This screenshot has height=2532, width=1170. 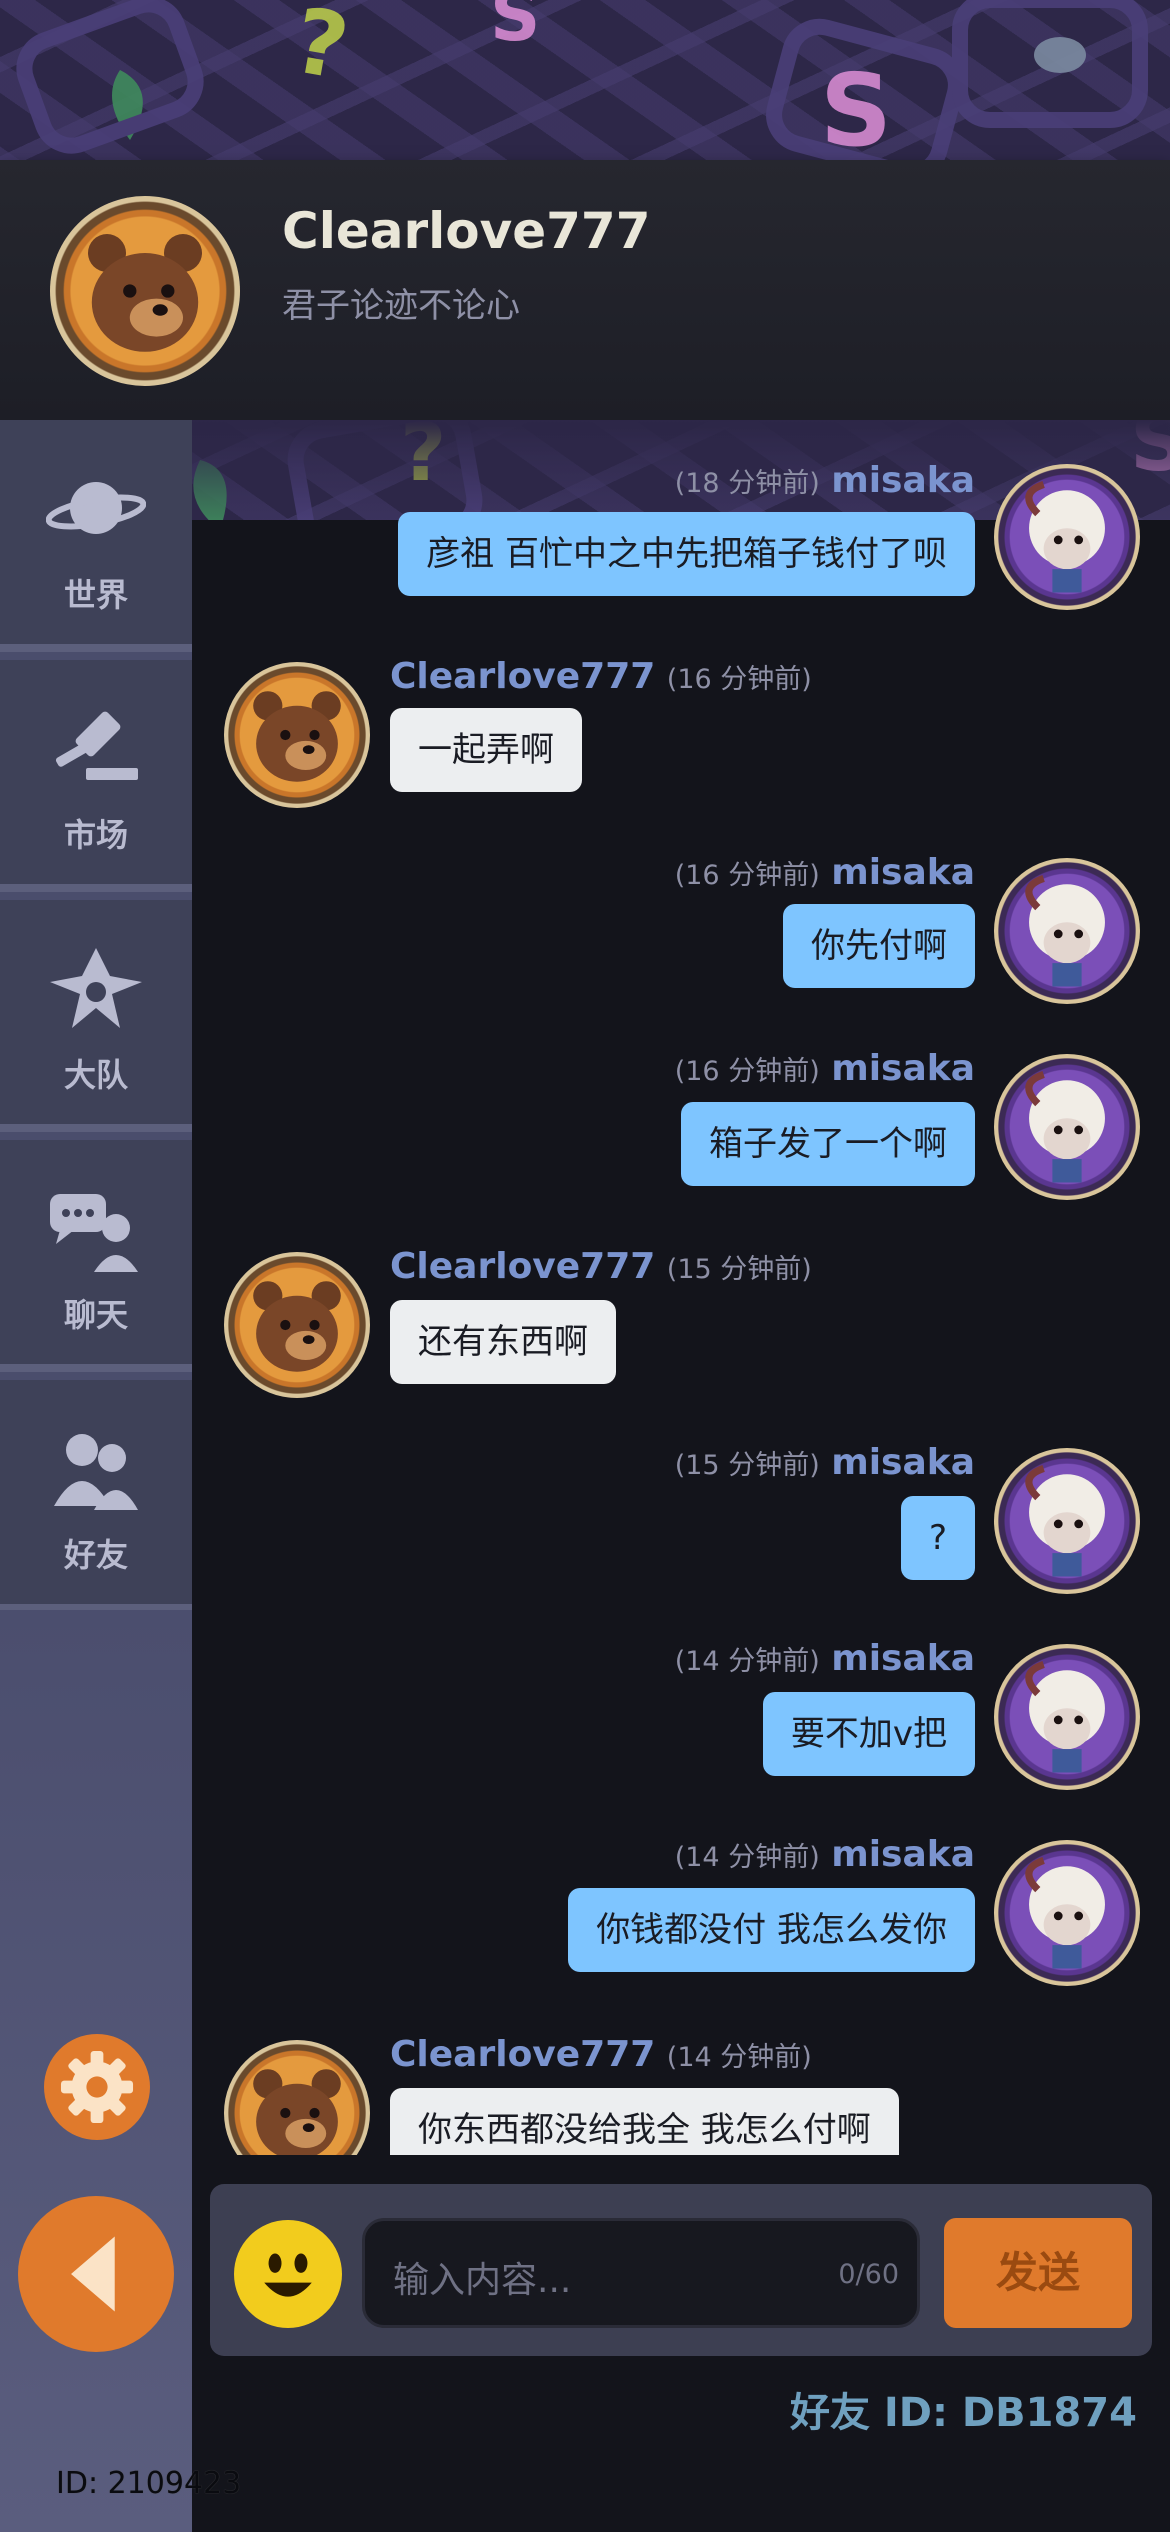 What do you see at coordinates (585, 290) in the screenshot?
I see `chat-header: Clearlove777 君子论迹不论心` at bounding box center [585, 290].